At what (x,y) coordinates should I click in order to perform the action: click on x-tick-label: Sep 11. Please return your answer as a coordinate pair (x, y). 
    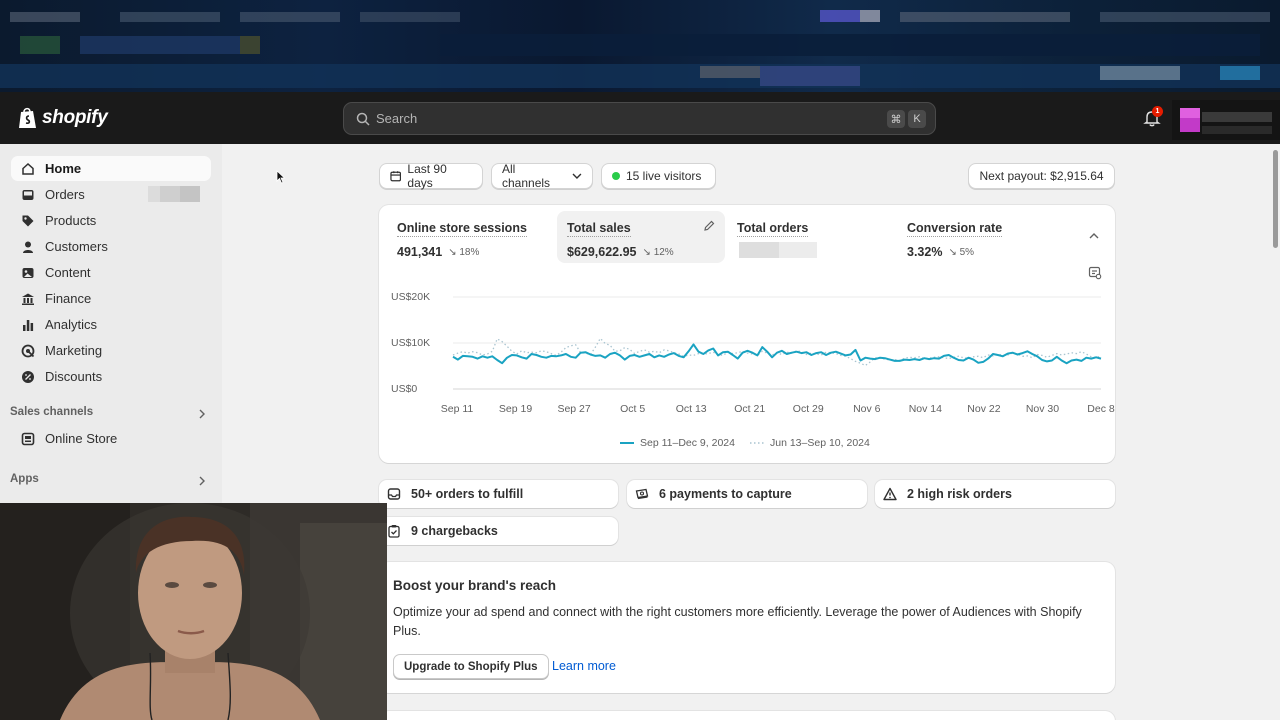
    Looking at the image, I should click on (457, 409).